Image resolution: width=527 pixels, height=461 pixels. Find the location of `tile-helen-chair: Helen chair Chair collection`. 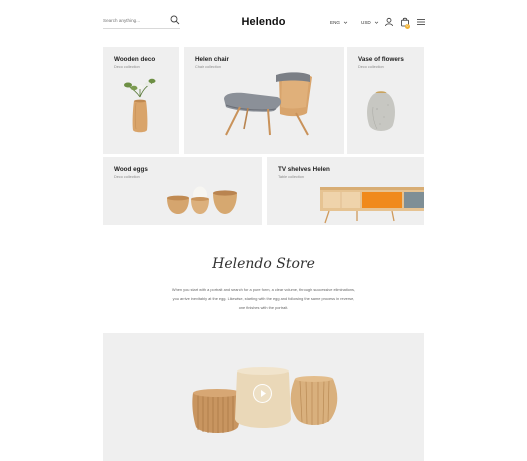

tile-helen-chair: Helen chair Chair collection is located at coordinates (264, 100).